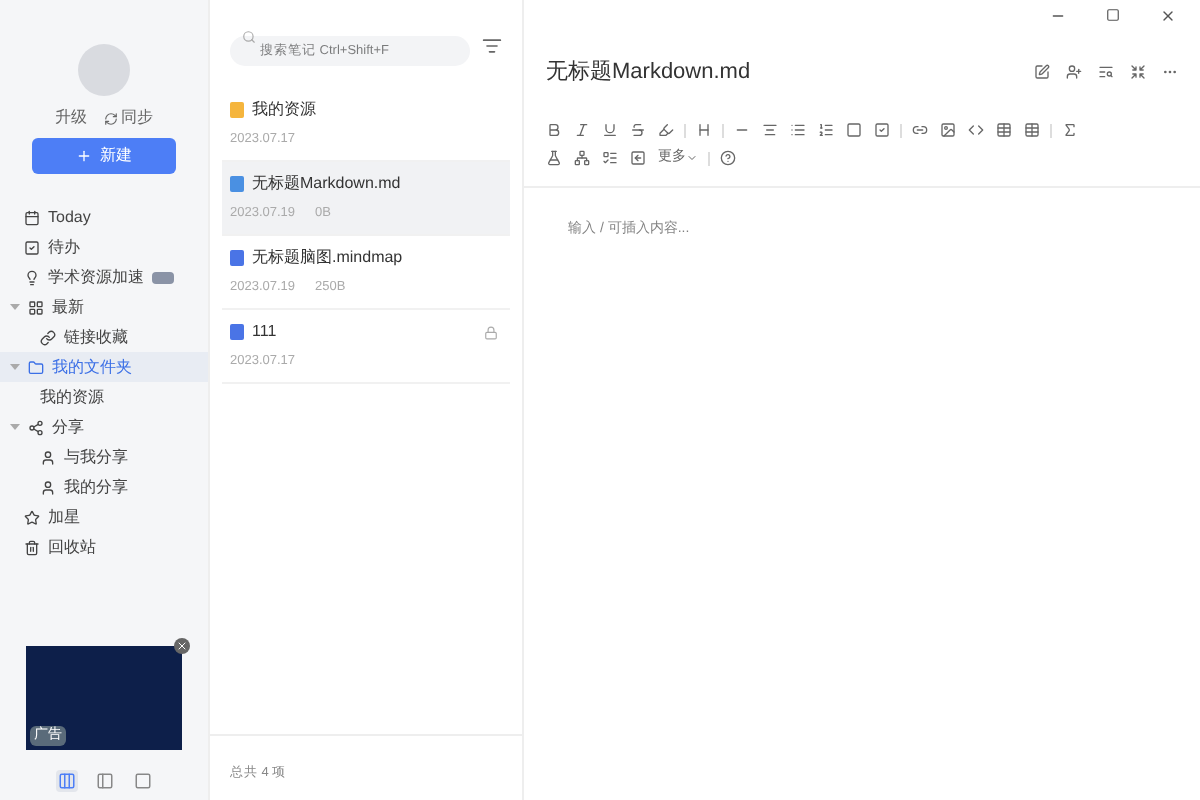  What do you see at coordinates (666, 130) in the screenshot?
I see `highlighter-icon` at bounding box center [666, 130].